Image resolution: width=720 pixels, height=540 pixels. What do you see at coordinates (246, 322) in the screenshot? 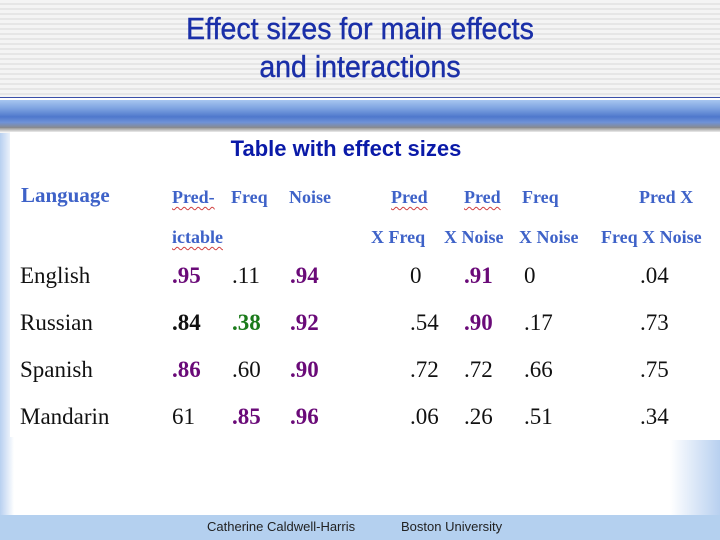
I see `table-cell: .38` at bounding box center [246, 322].